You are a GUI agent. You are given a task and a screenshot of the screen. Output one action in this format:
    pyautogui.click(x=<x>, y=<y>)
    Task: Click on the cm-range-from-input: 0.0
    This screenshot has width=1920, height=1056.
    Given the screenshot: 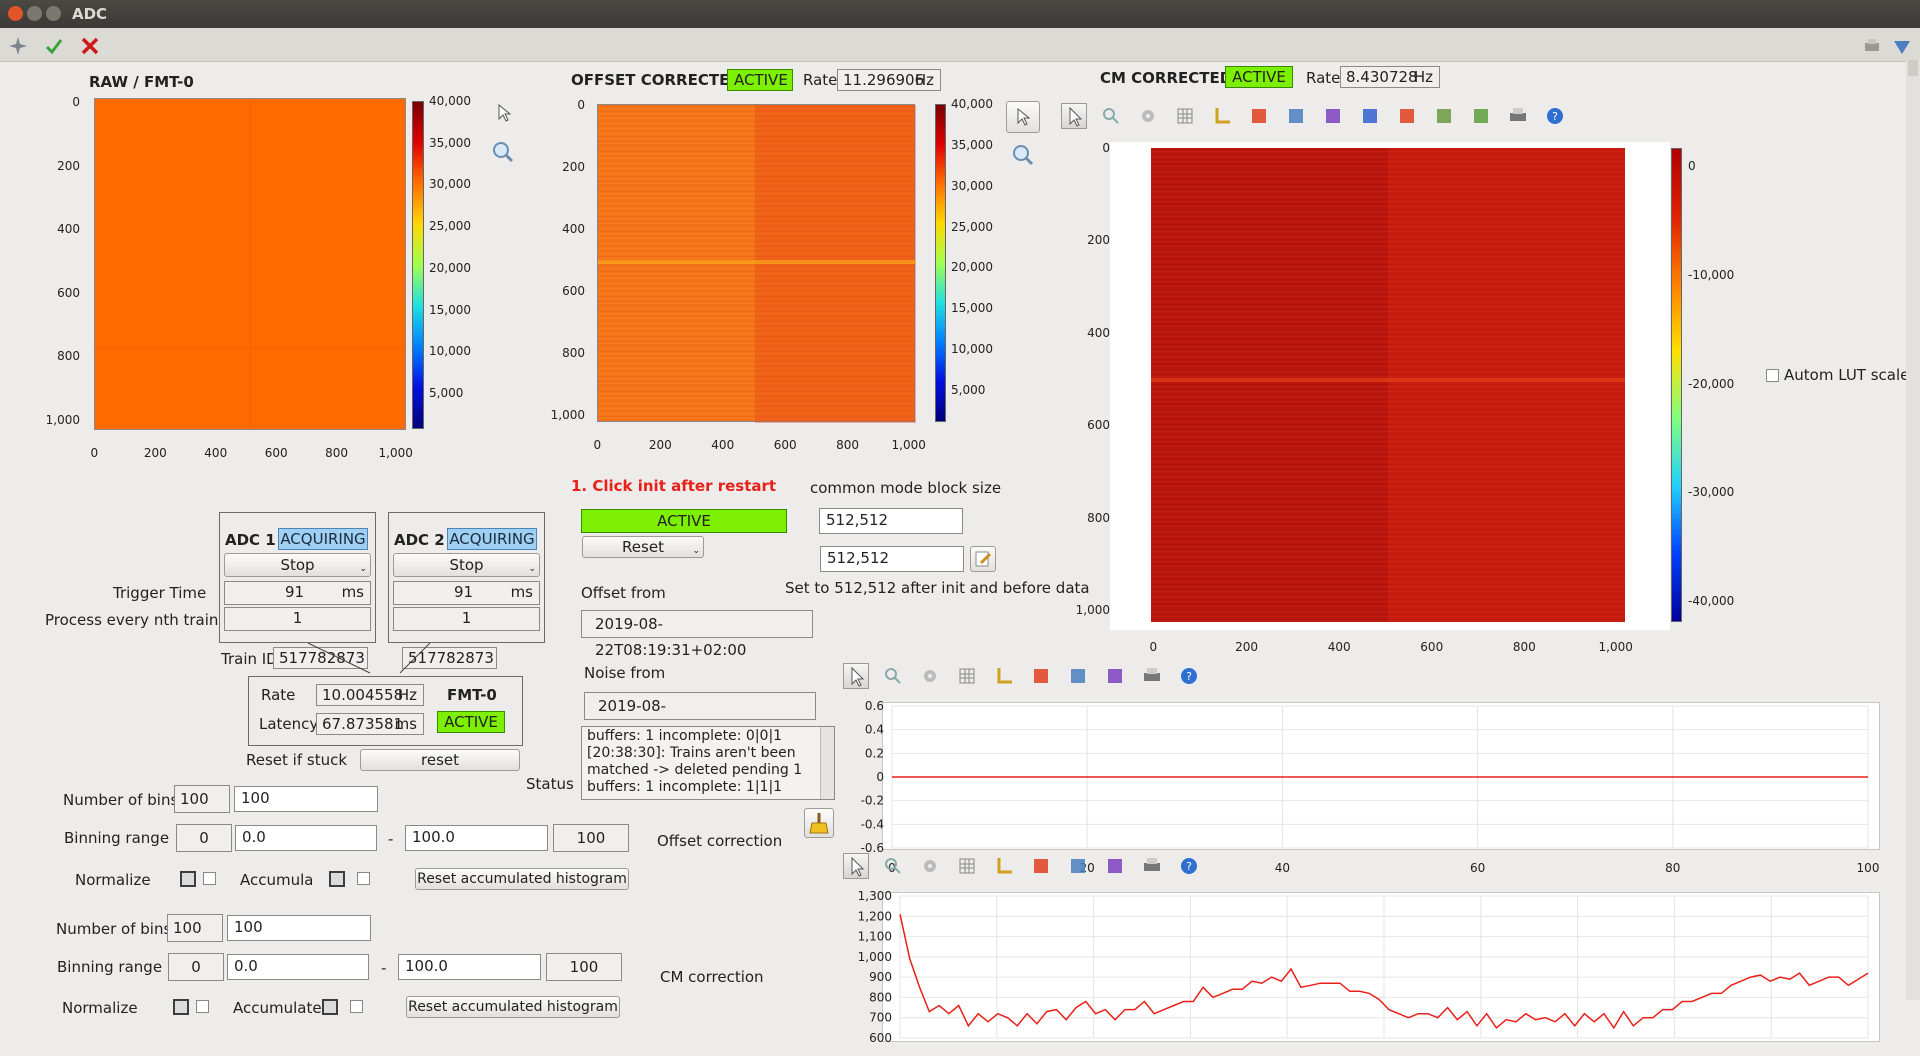 What is the action you would take?
    pyautogui.click(x=298, y=967)
    